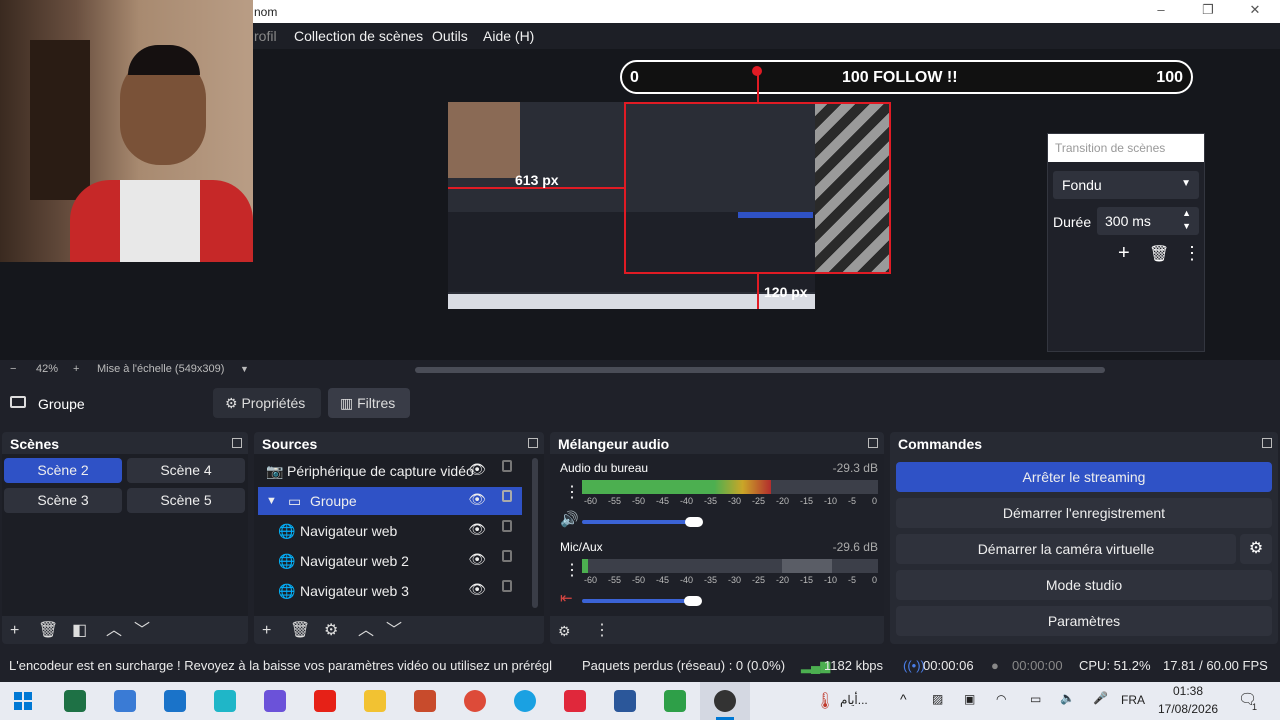 Image resolution: width=1280 pixels, height=720 pixels. Describe the element at coordinates (725, 701) in the screenshot. I see `obs-taskbar-active` at that location.